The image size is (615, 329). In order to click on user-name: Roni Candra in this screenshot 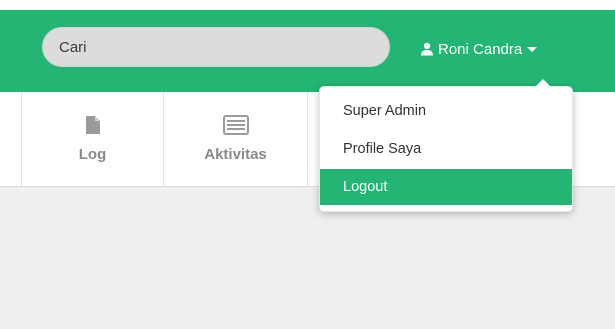, I will do `click(480, 49)`.